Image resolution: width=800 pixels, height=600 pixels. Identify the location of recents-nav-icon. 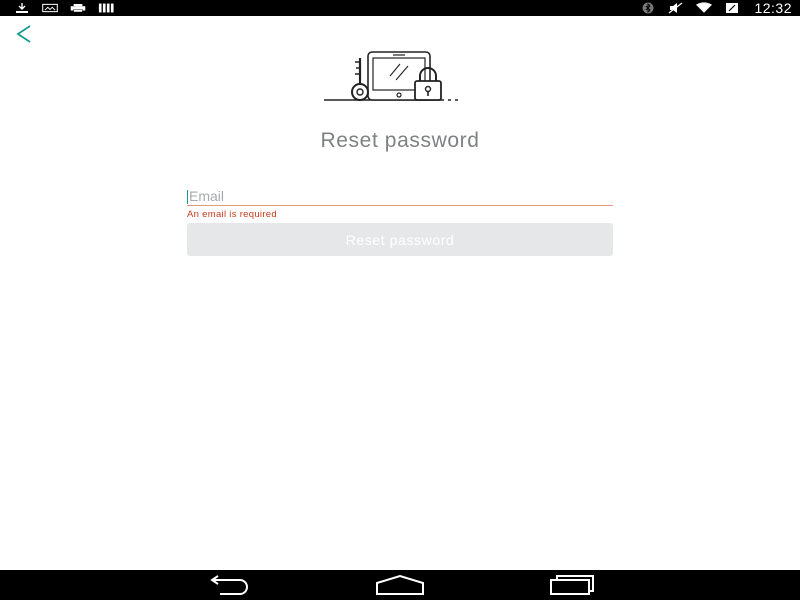
(572, 585).